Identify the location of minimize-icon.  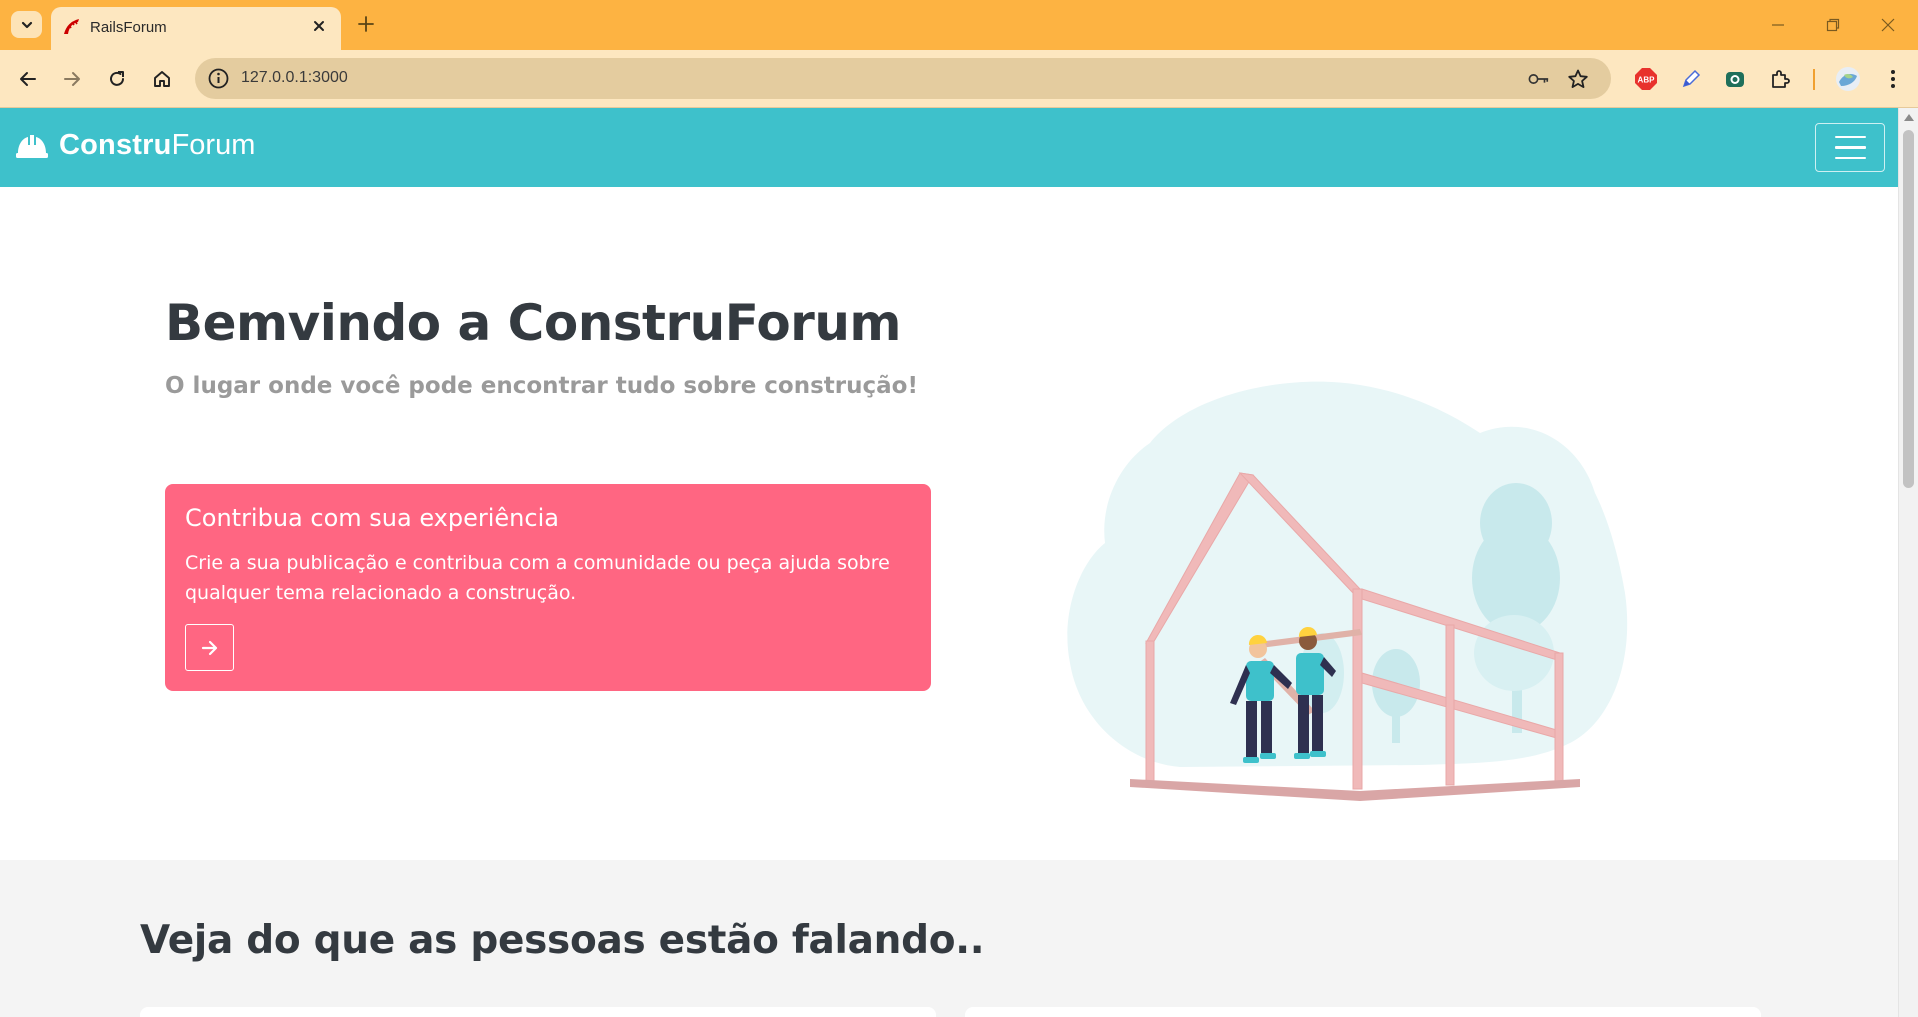
(1778, 25).